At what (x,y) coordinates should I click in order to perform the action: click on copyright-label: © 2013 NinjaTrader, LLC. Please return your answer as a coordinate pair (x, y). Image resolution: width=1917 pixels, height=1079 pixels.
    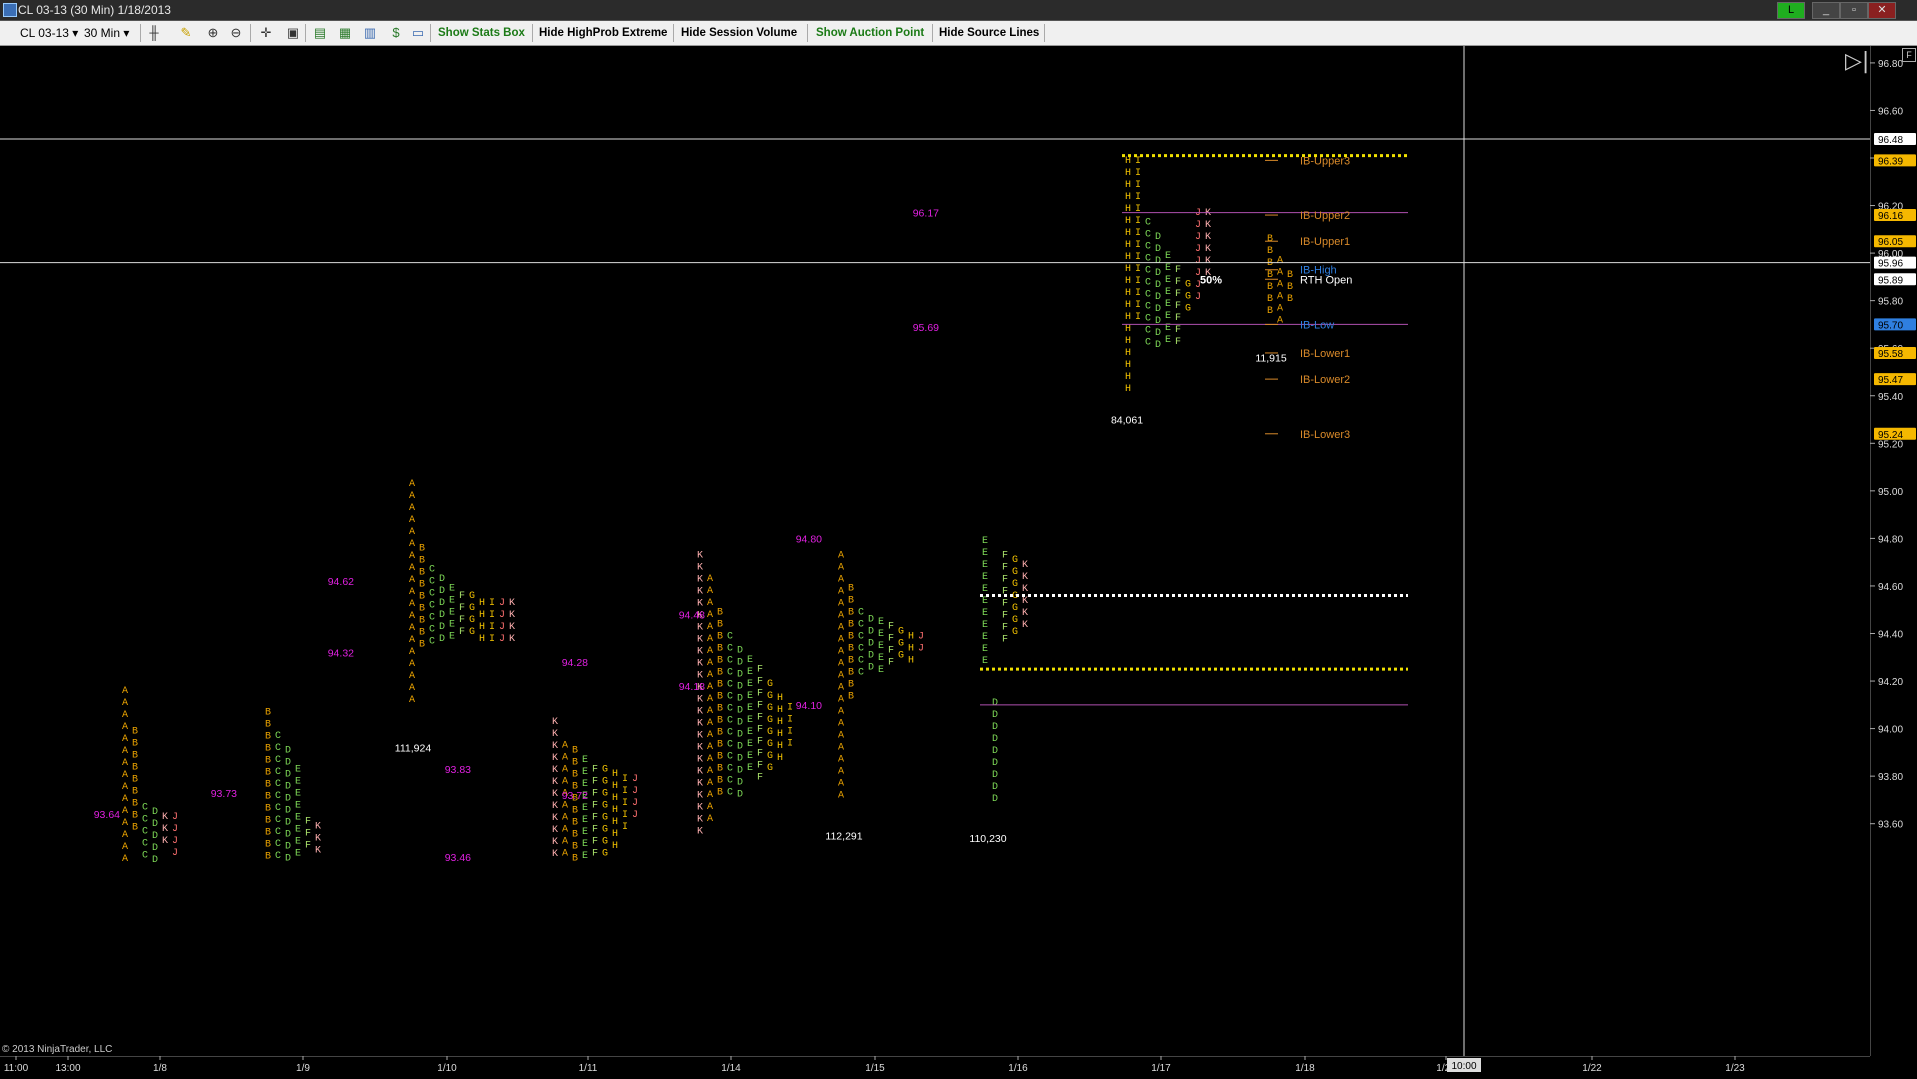
    Looking at the image, I should click on (57, 1049).